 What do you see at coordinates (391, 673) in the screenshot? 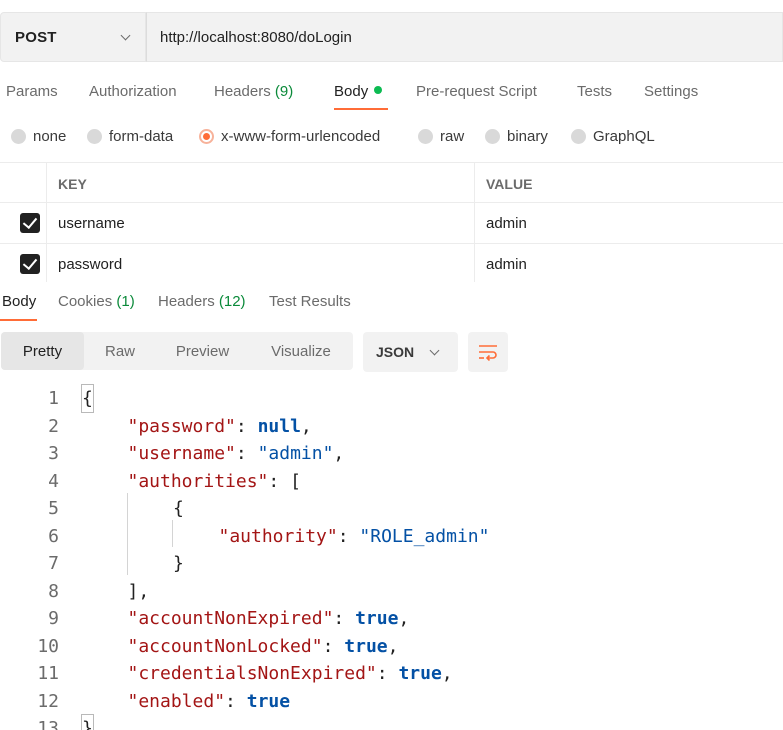
I see `code-line: 11 "credentialsNonExpired": true,` at bounding box center [391, 673].